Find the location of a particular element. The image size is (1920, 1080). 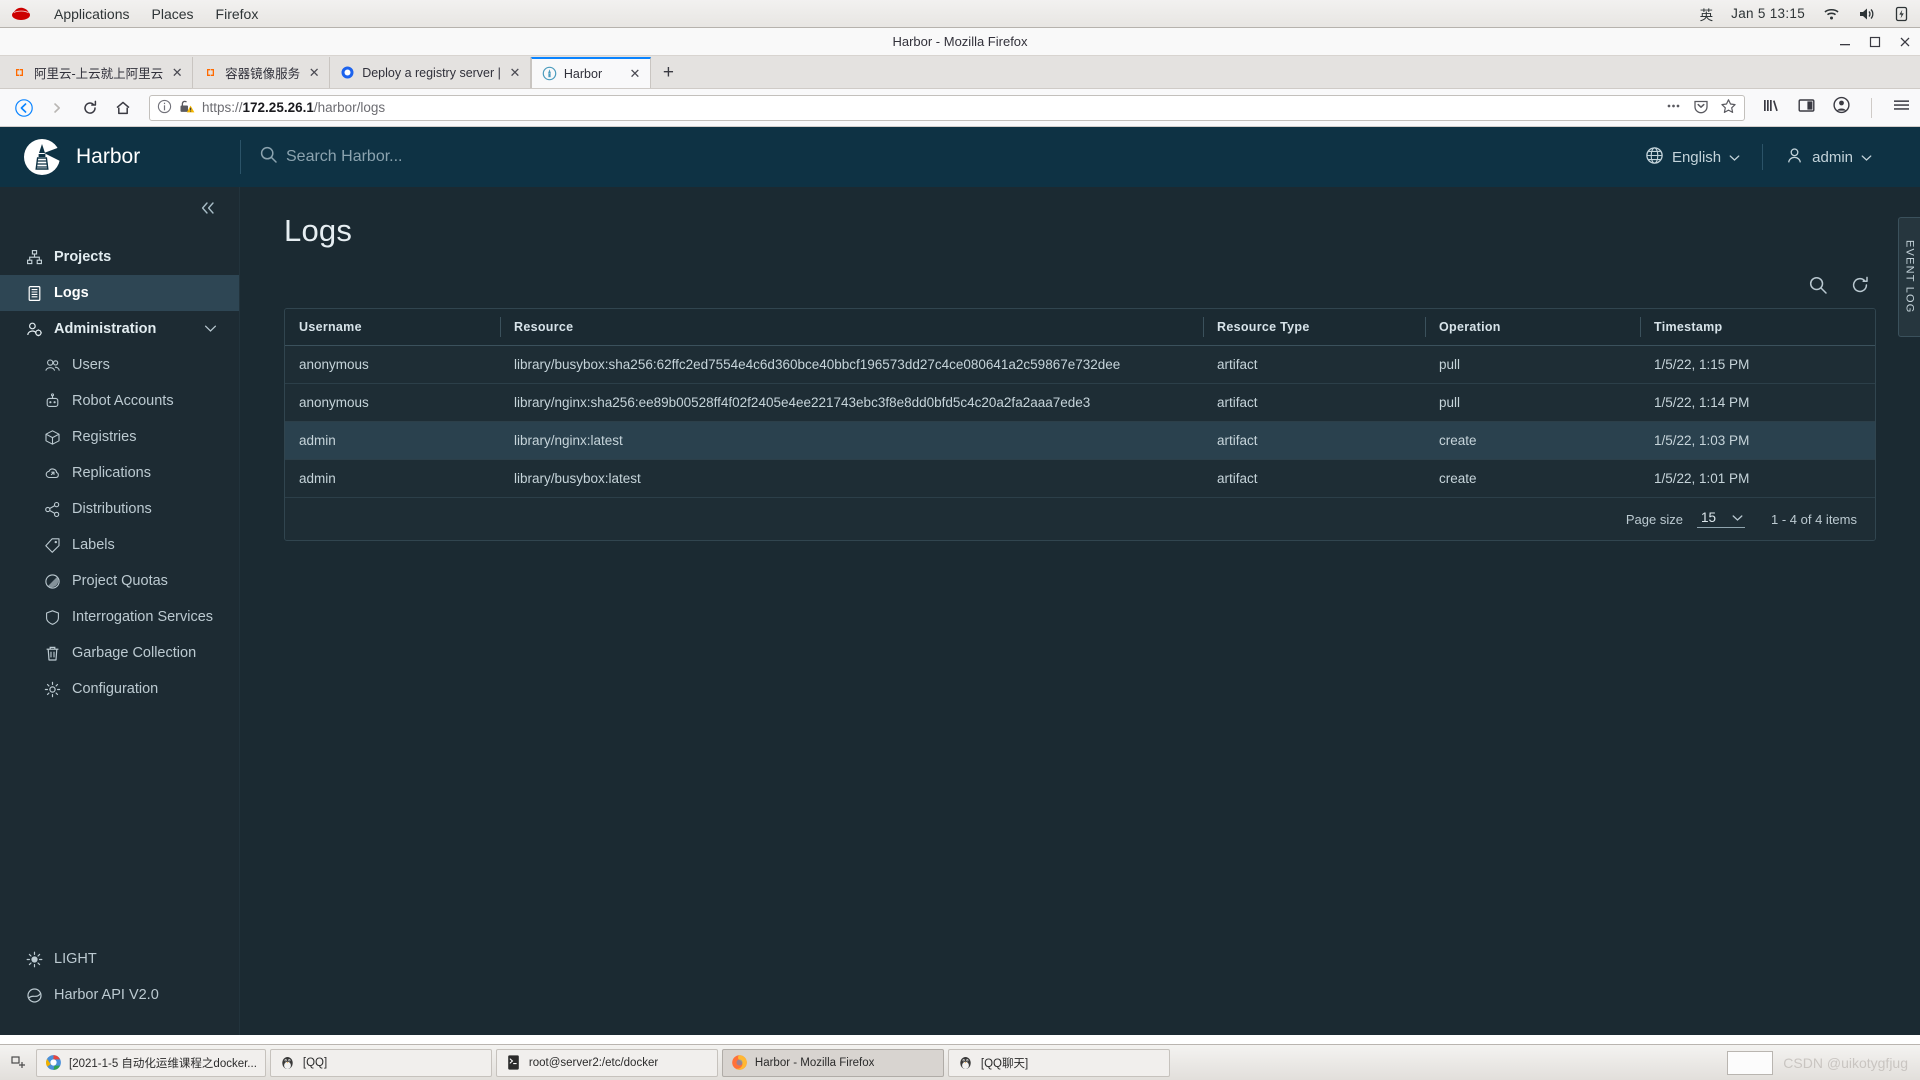

pocket-icon is located at coordinates (1701, 107).